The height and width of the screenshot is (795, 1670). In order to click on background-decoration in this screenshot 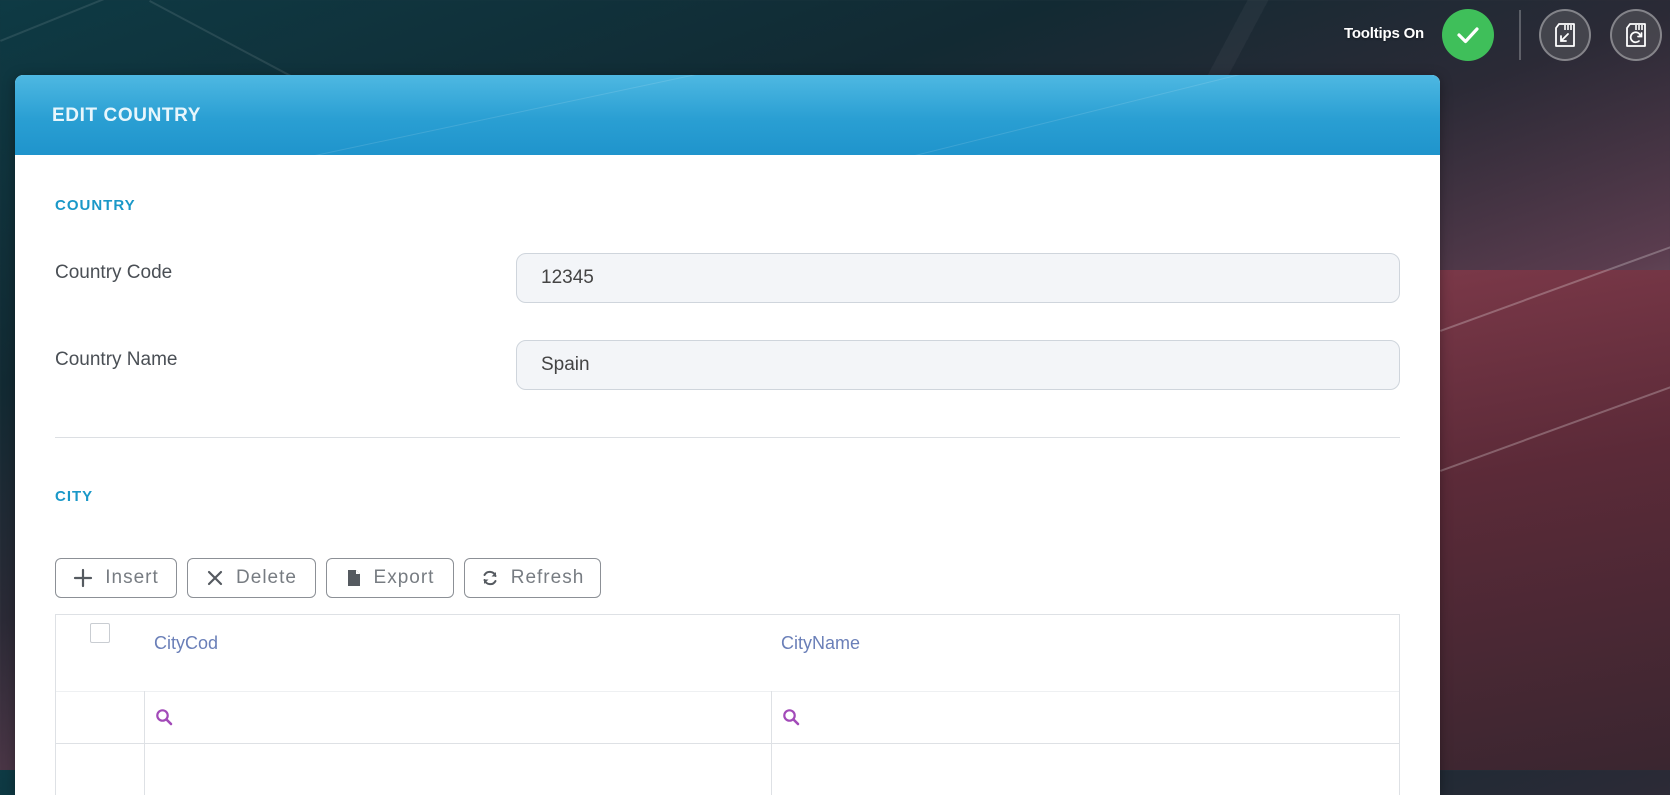, I will do `click(418, 21)`.